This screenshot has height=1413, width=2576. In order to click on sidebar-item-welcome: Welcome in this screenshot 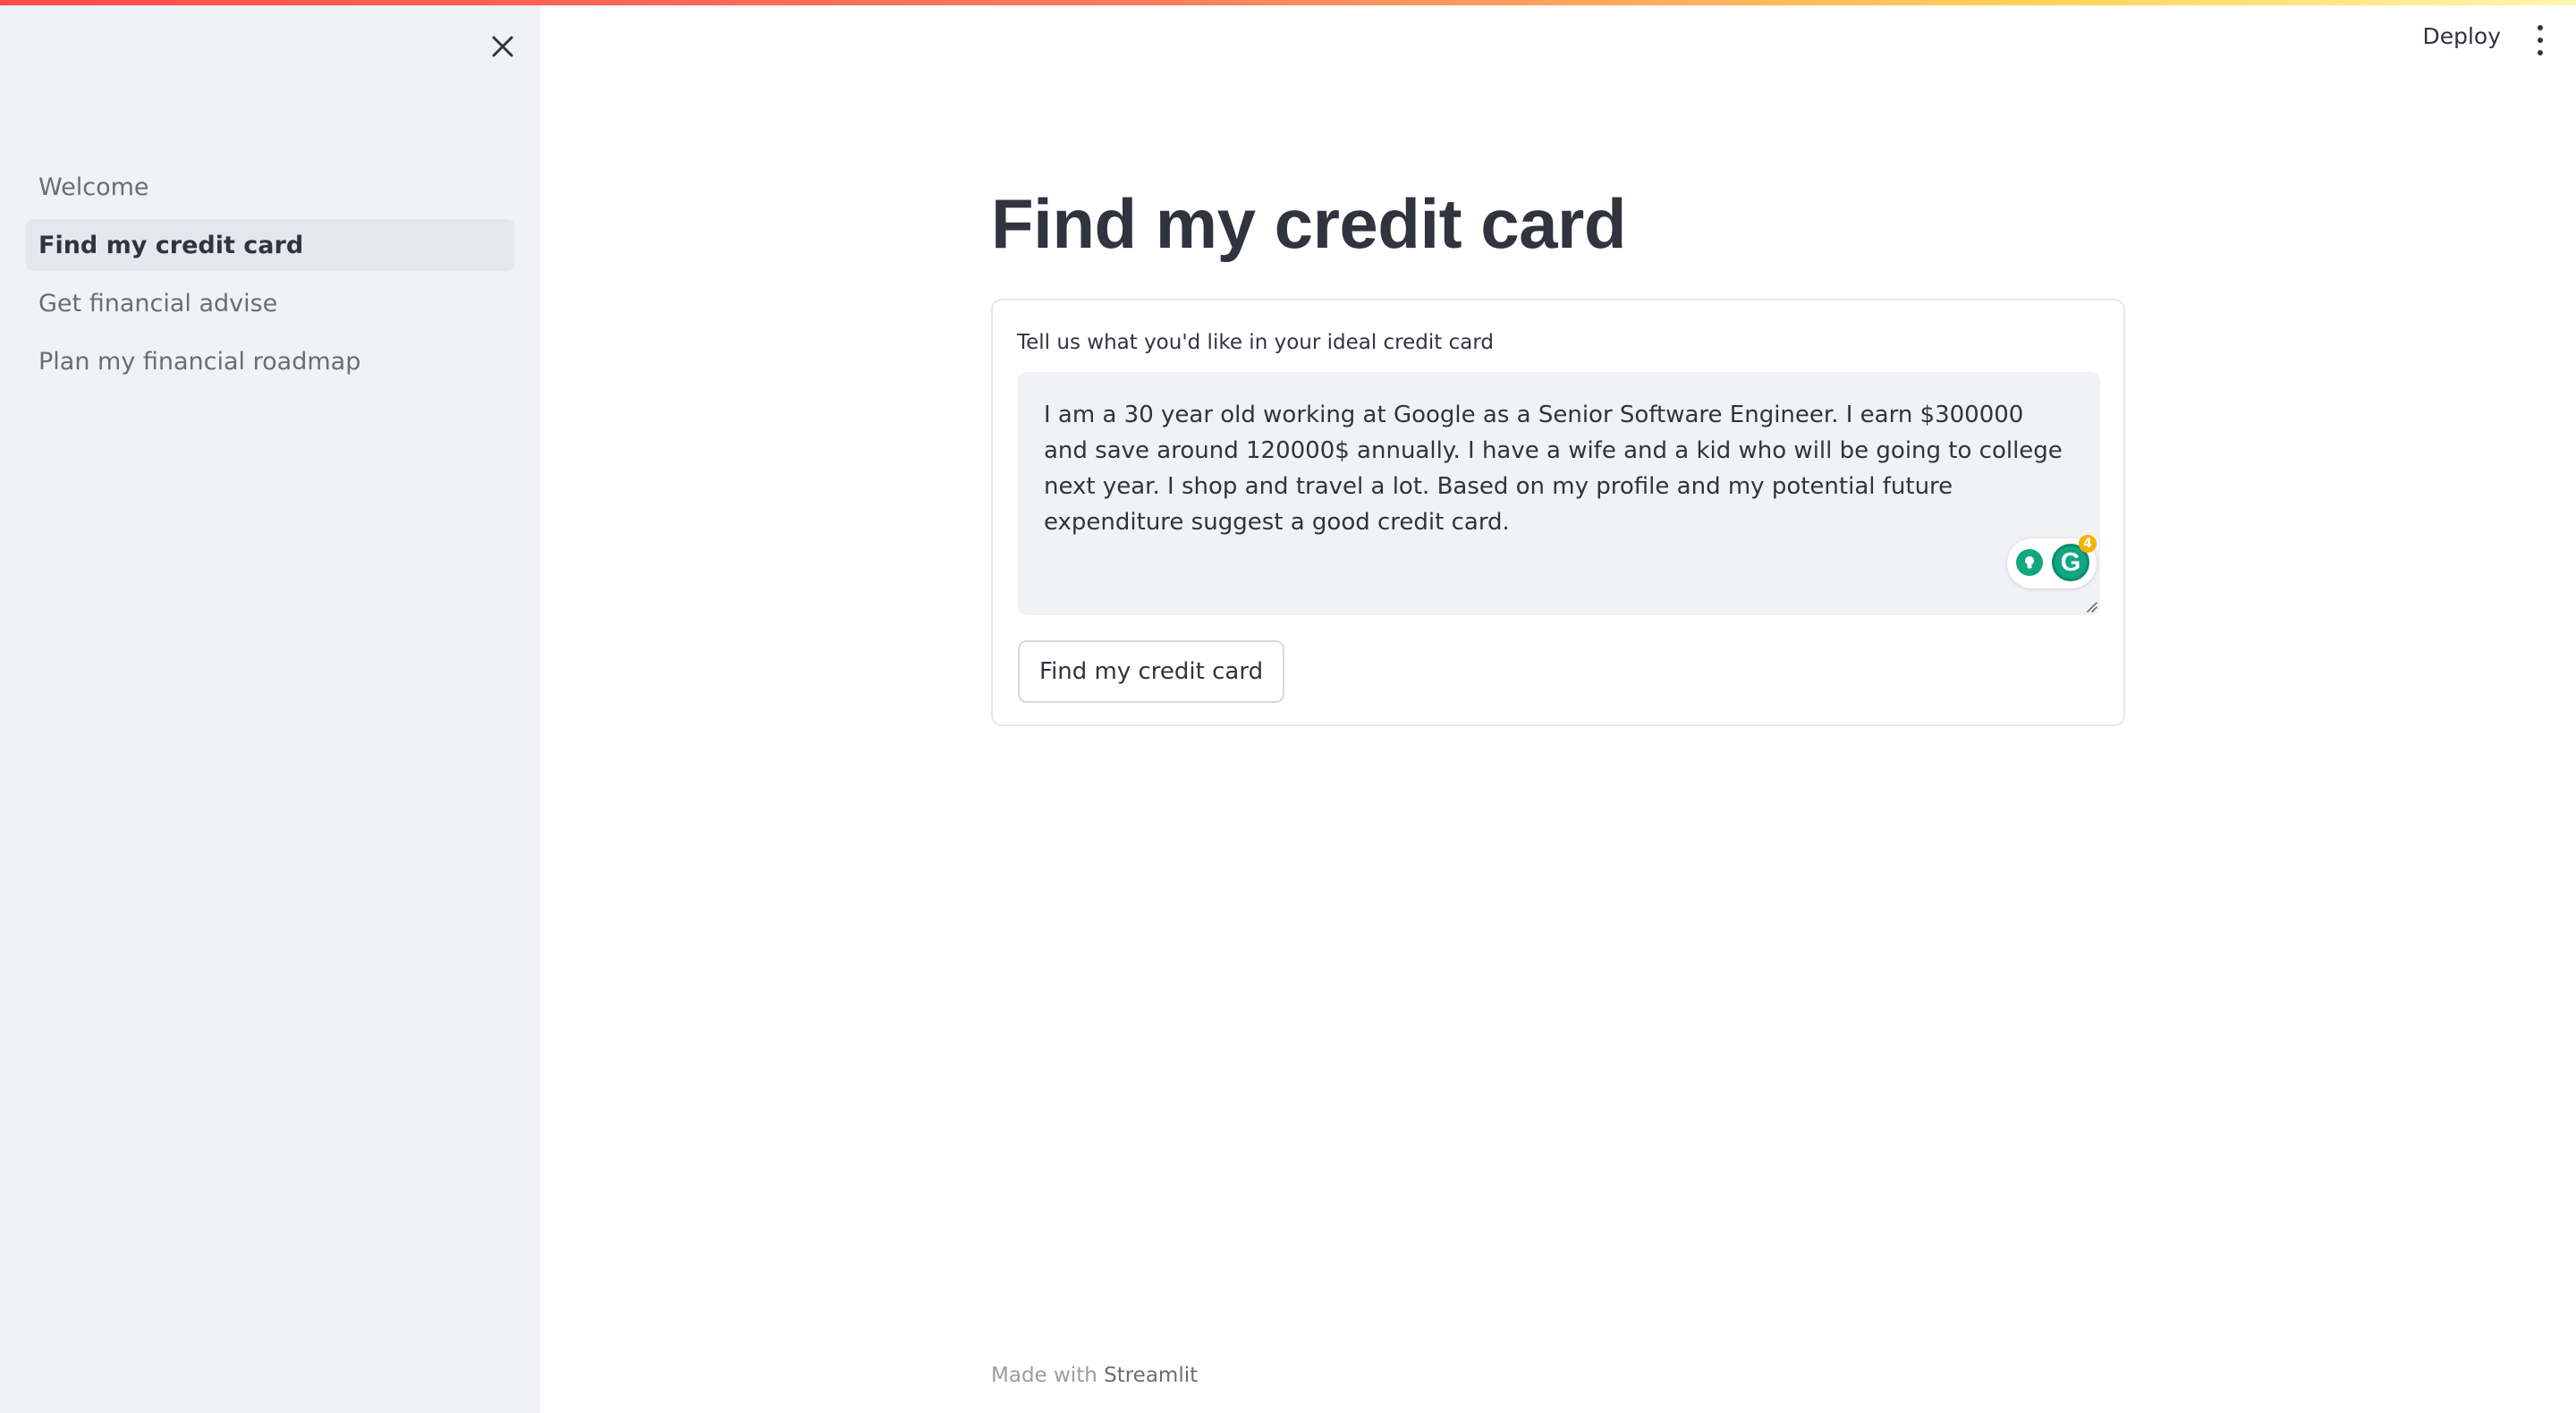, I will do `click(270, 187)`.